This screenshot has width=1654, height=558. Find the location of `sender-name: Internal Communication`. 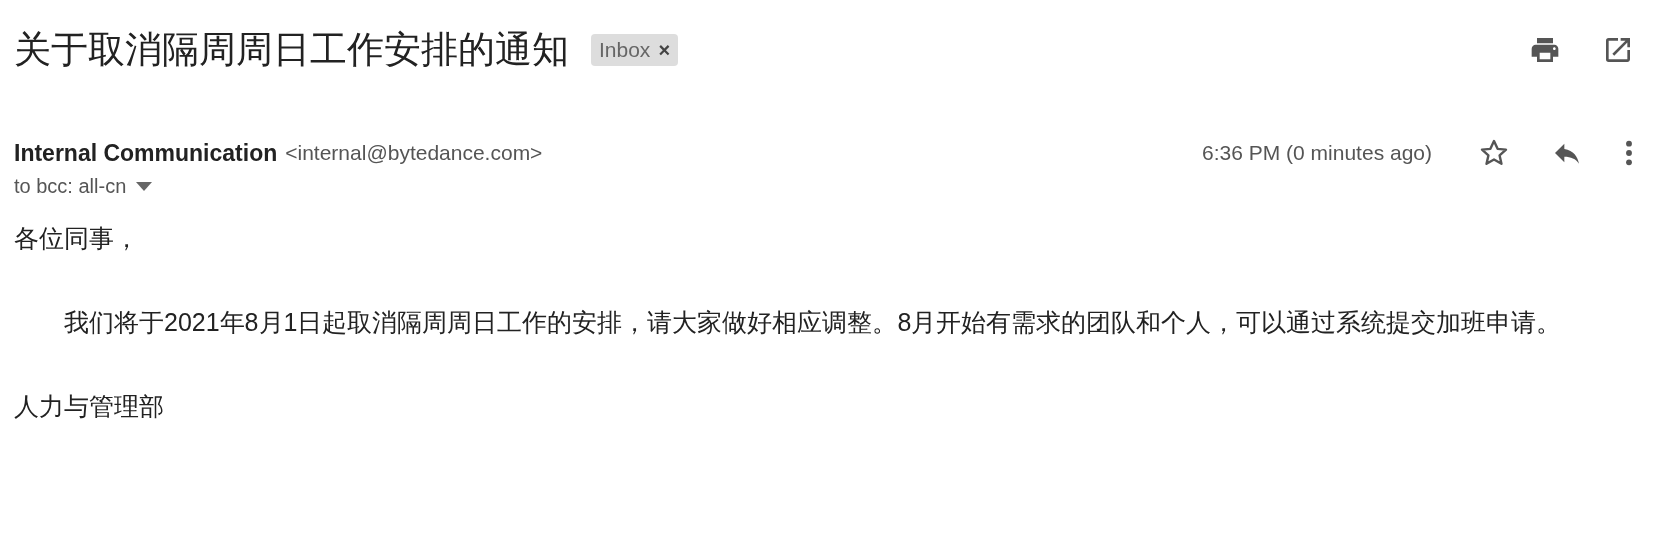

sender-name: Internal Communication is located at coordinates (146, 153).